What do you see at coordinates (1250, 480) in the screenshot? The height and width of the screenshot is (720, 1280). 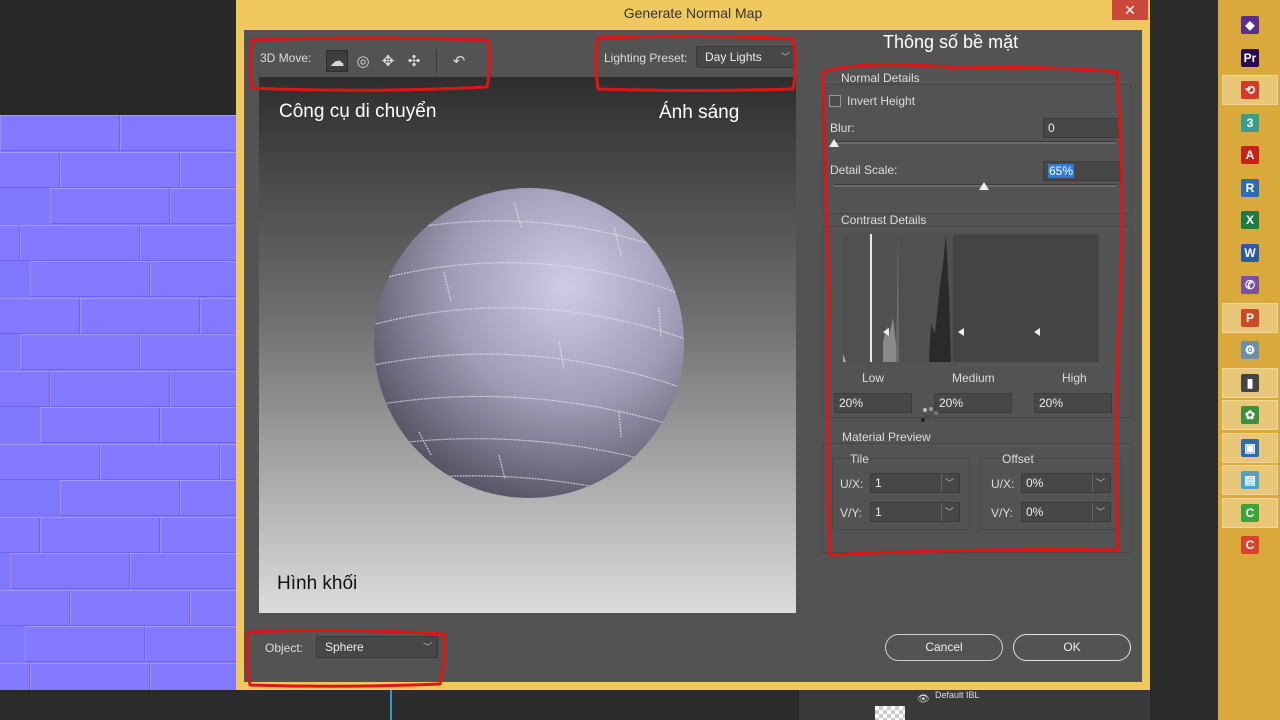 I see `dock-app-notes: ▤` at bounding box center [1250, 480].